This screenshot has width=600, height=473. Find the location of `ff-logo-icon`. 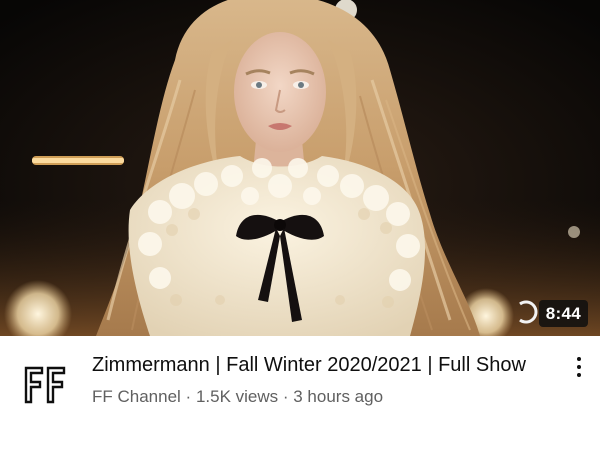

ff-logo-icon is located at coordinates (46, 384).